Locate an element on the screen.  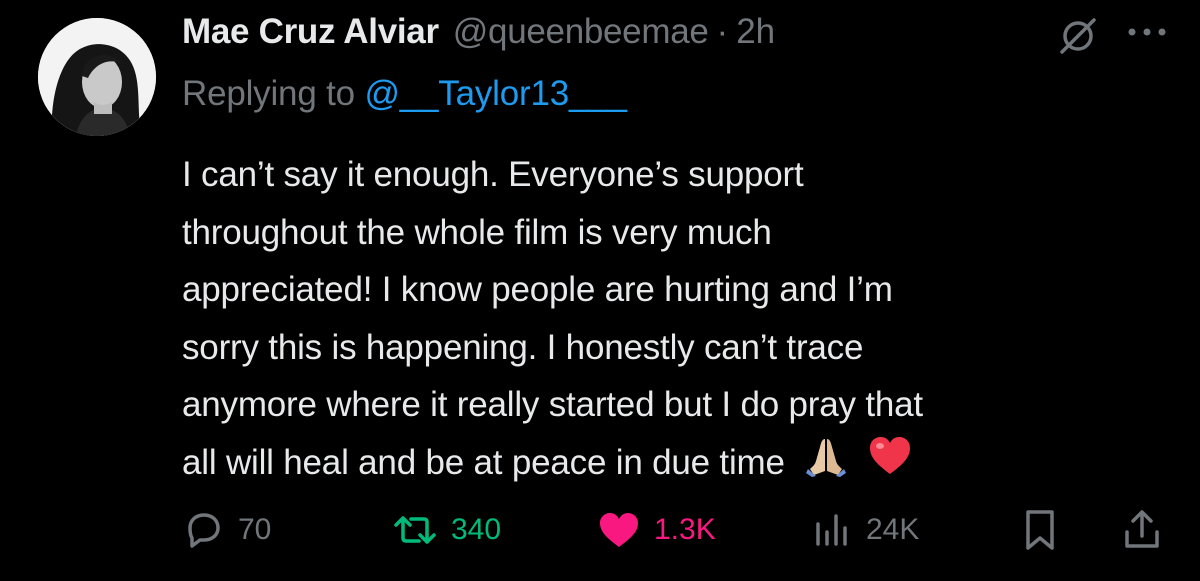
avatar is located at coordinates (97, 77).